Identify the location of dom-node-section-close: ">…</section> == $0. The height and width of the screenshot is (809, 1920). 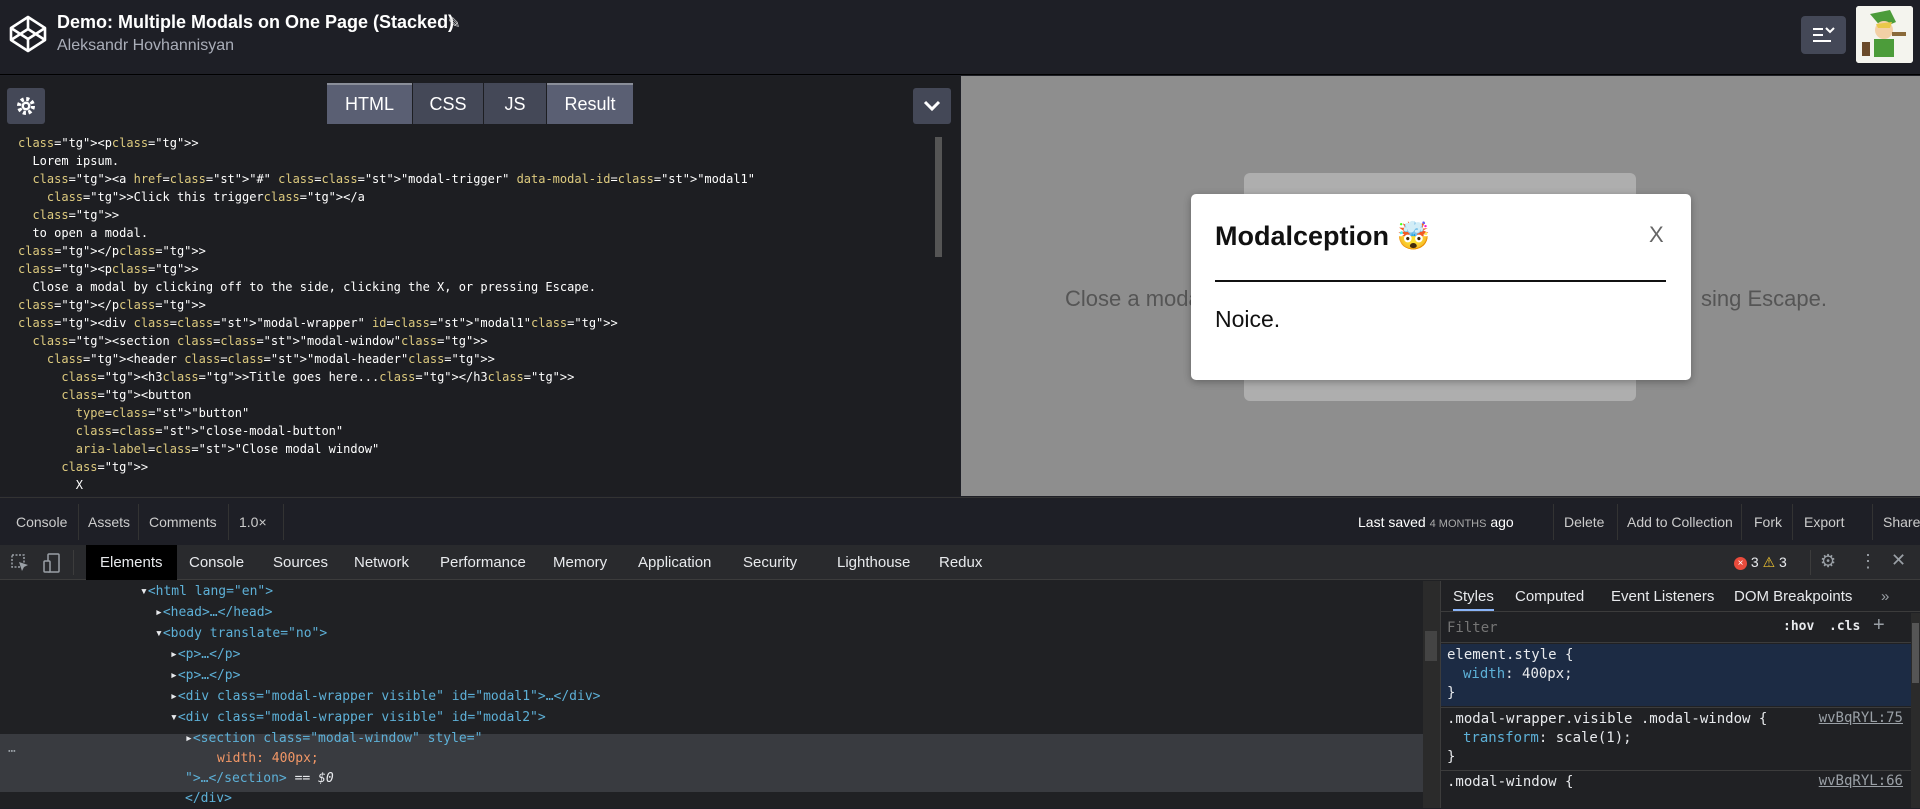
(259, 778).